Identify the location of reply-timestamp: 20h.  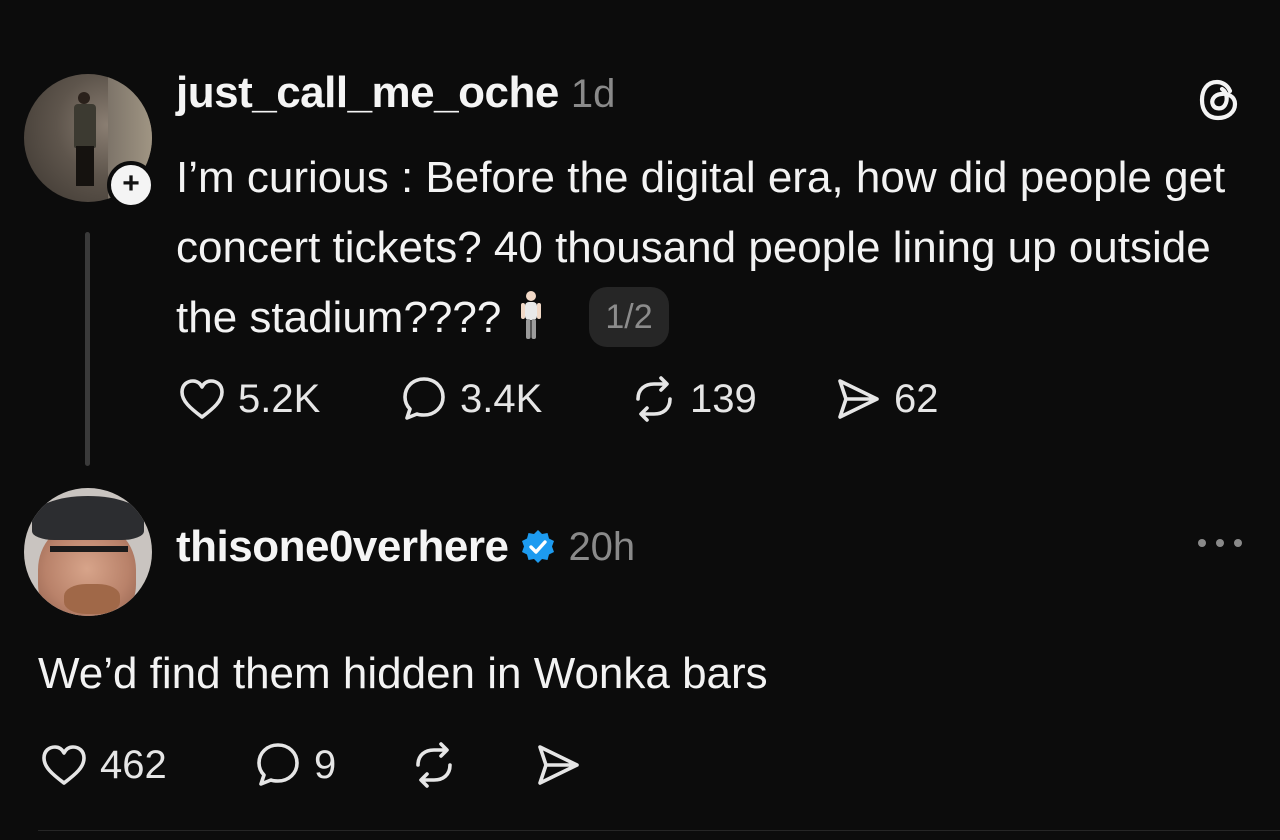
(602, 546).